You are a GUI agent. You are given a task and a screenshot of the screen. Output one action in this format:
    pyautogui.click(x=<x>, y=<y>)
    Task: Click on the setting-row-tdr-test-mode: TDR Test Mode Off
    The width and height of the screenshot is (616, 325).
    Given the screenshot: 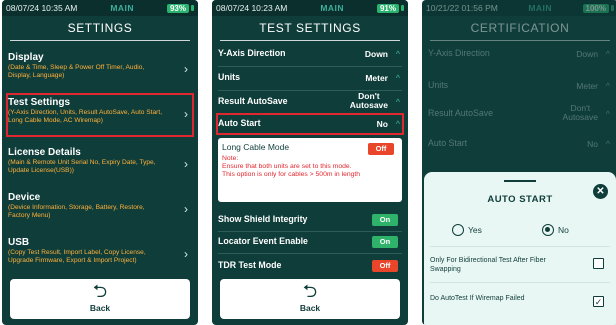 What is the action you would take?
    pyautogui.click(x=310, y=267)
    